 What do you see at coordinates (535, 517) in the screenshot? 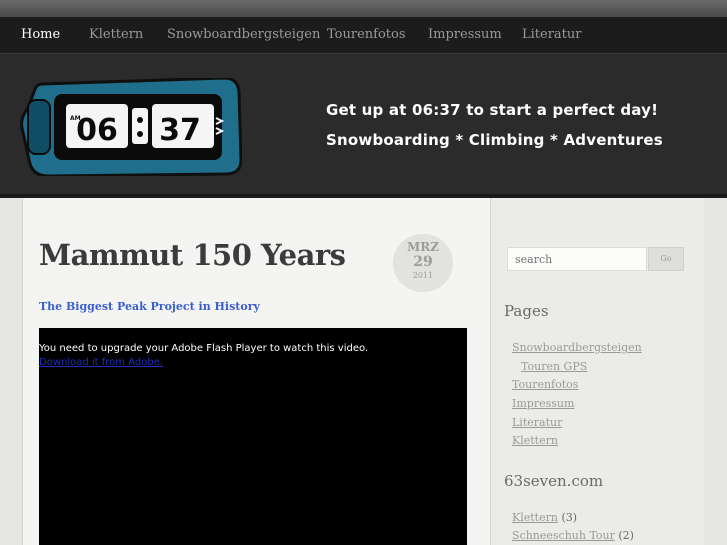
I see `category-link-klettern: Klettern` at bounding box center [535, 517].